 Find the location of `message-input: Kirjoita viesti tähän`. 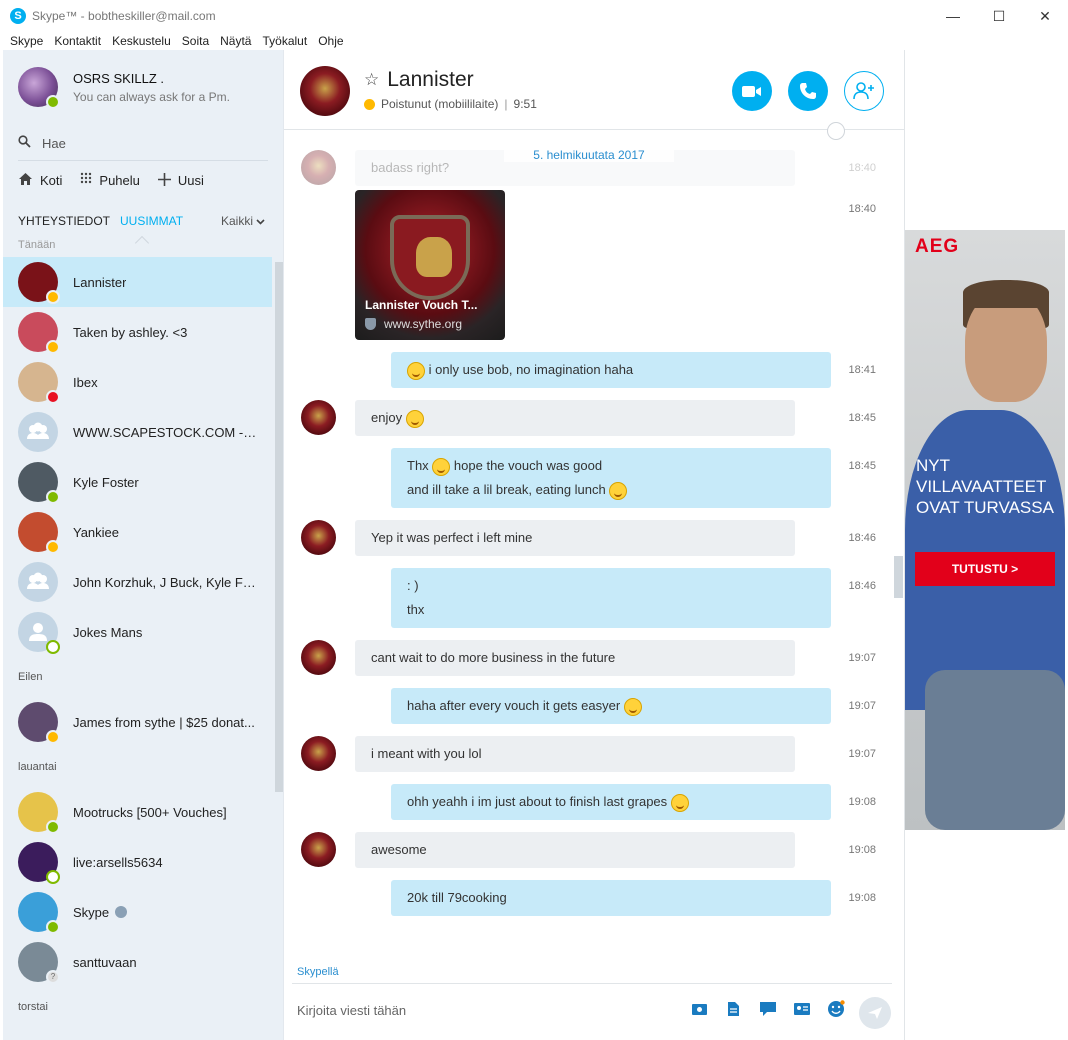

message-input: Kirjoita viesti tähän is located at coordinates (351, 1010).